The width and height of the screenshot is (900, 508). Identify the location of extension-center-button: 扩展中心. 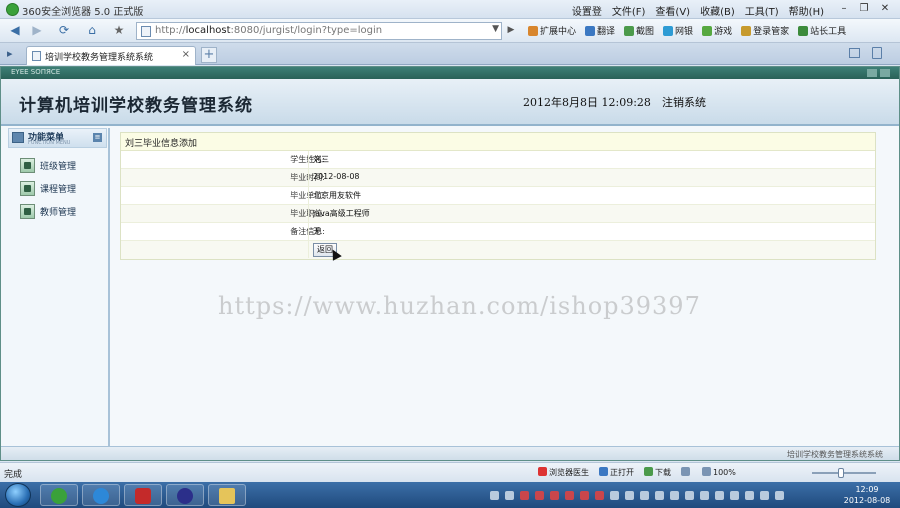
(552, 30).